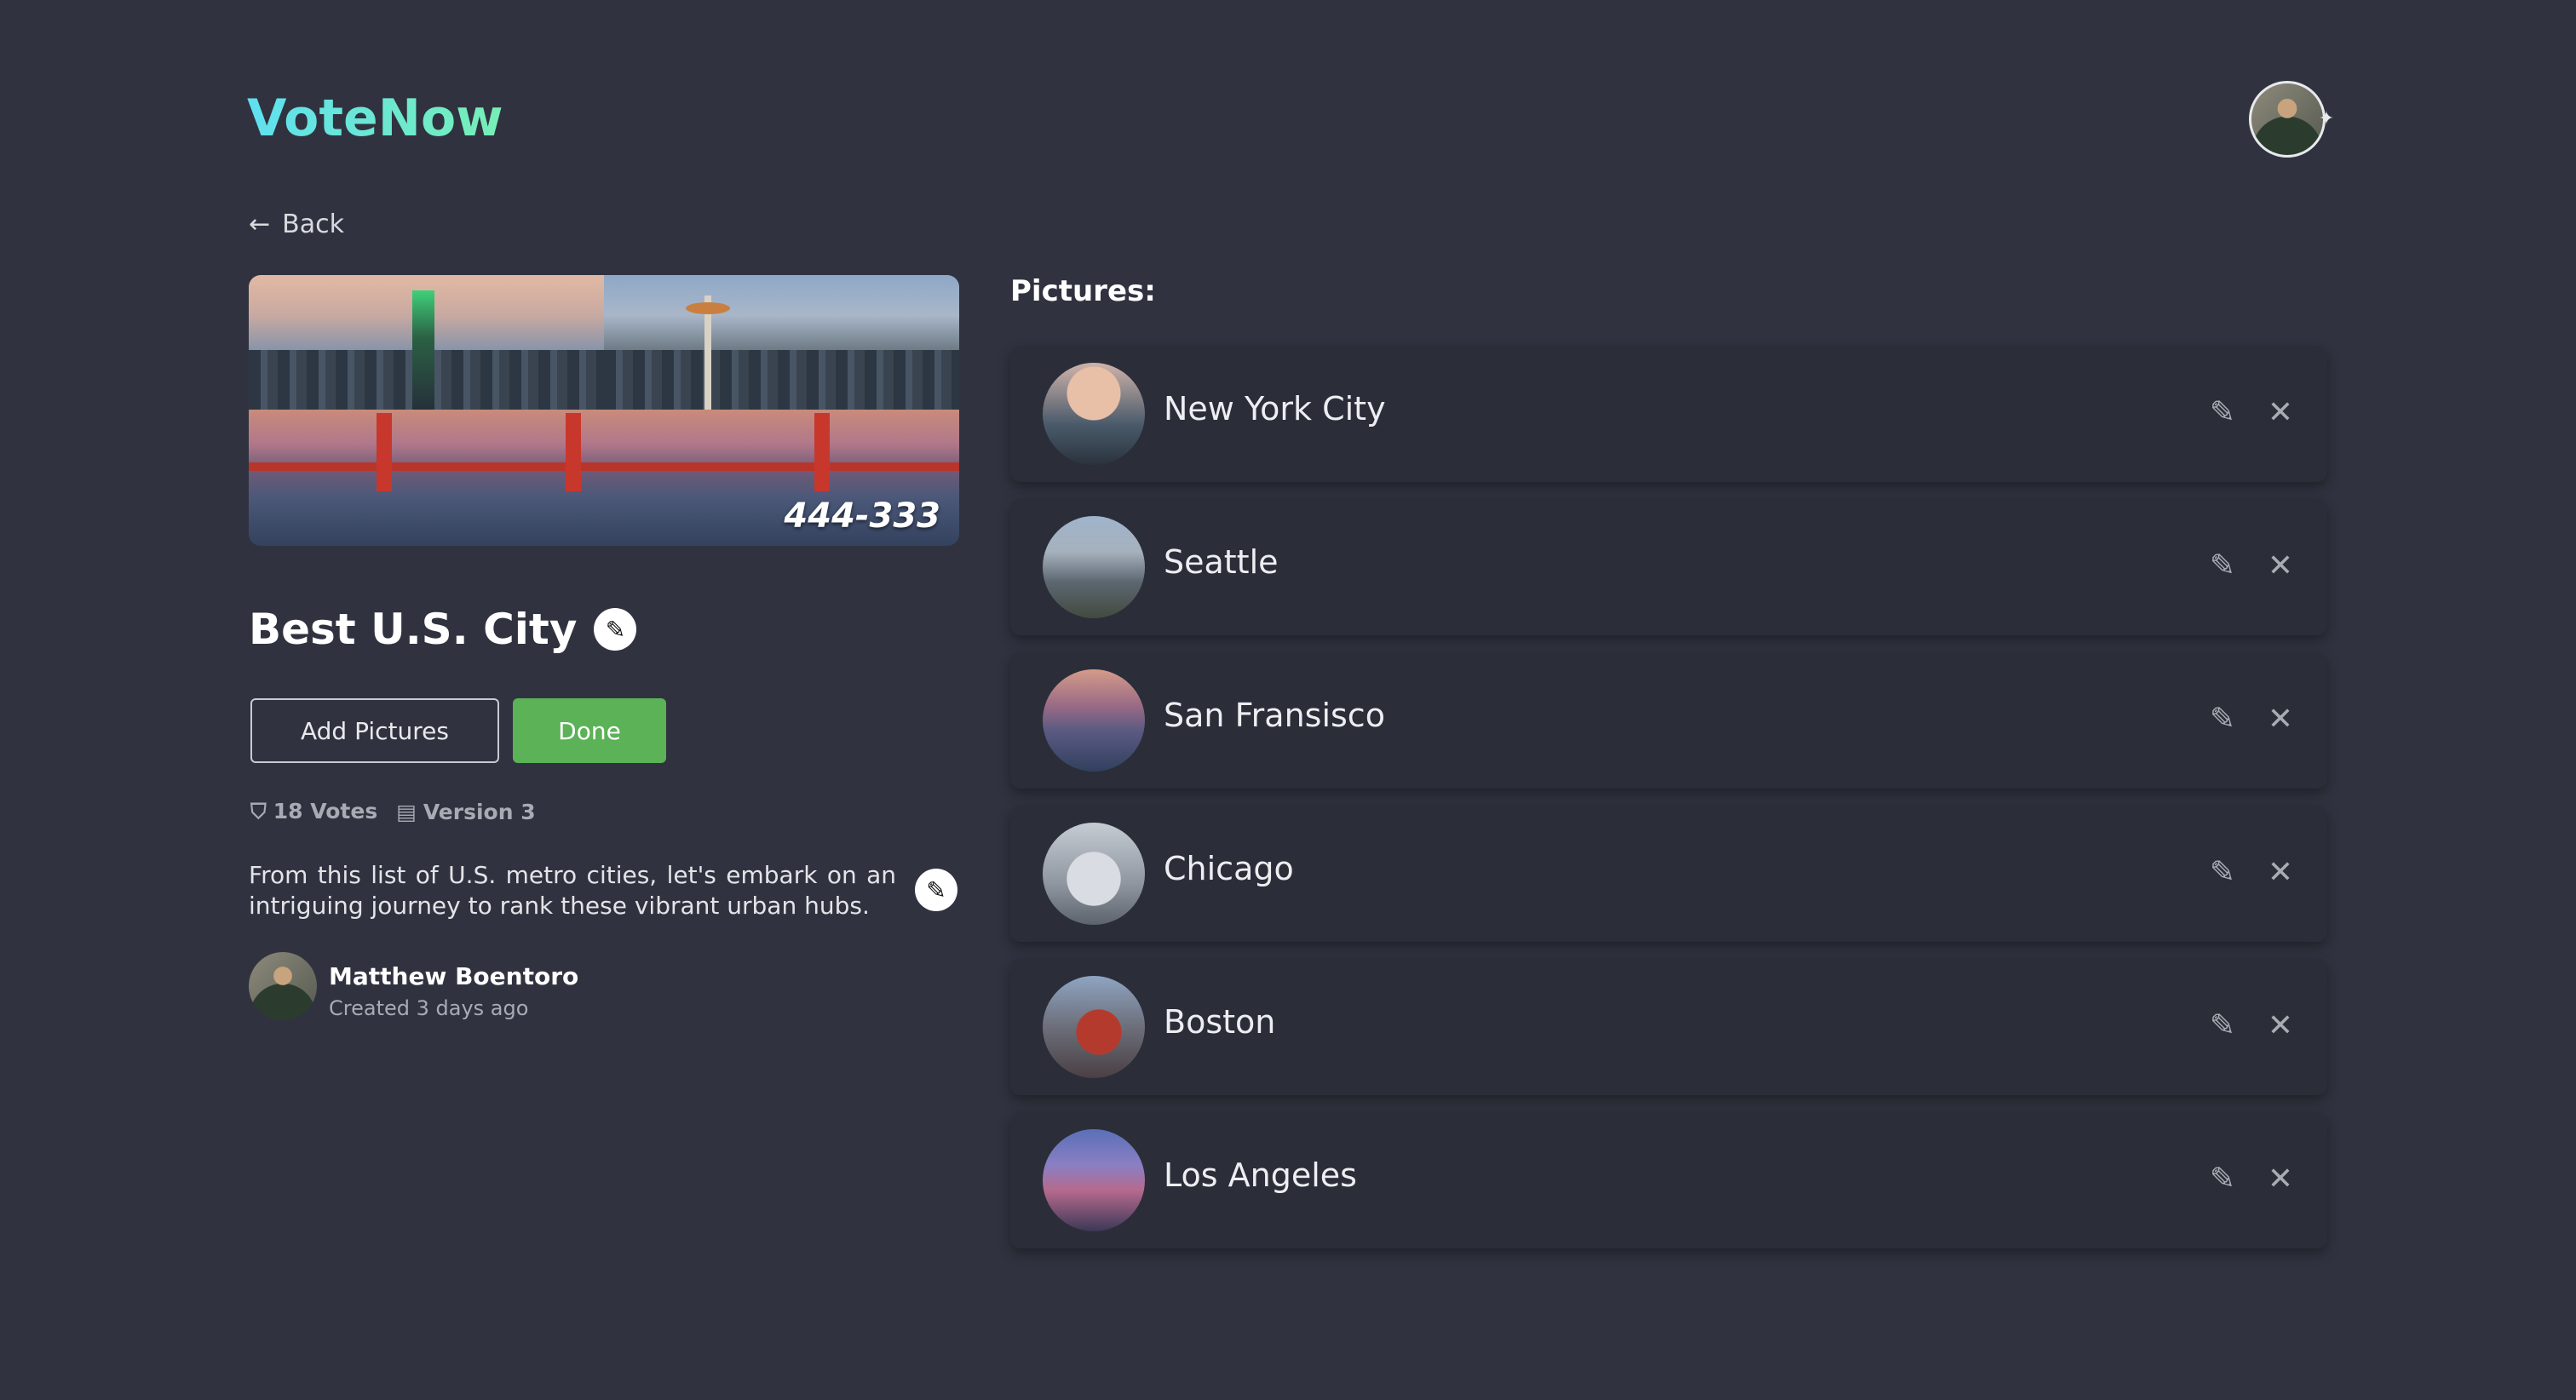 Image resolution: width=2576 pixels, height=1400 pixels. I want to click on layers-icon: ▤, so click(406, 811).